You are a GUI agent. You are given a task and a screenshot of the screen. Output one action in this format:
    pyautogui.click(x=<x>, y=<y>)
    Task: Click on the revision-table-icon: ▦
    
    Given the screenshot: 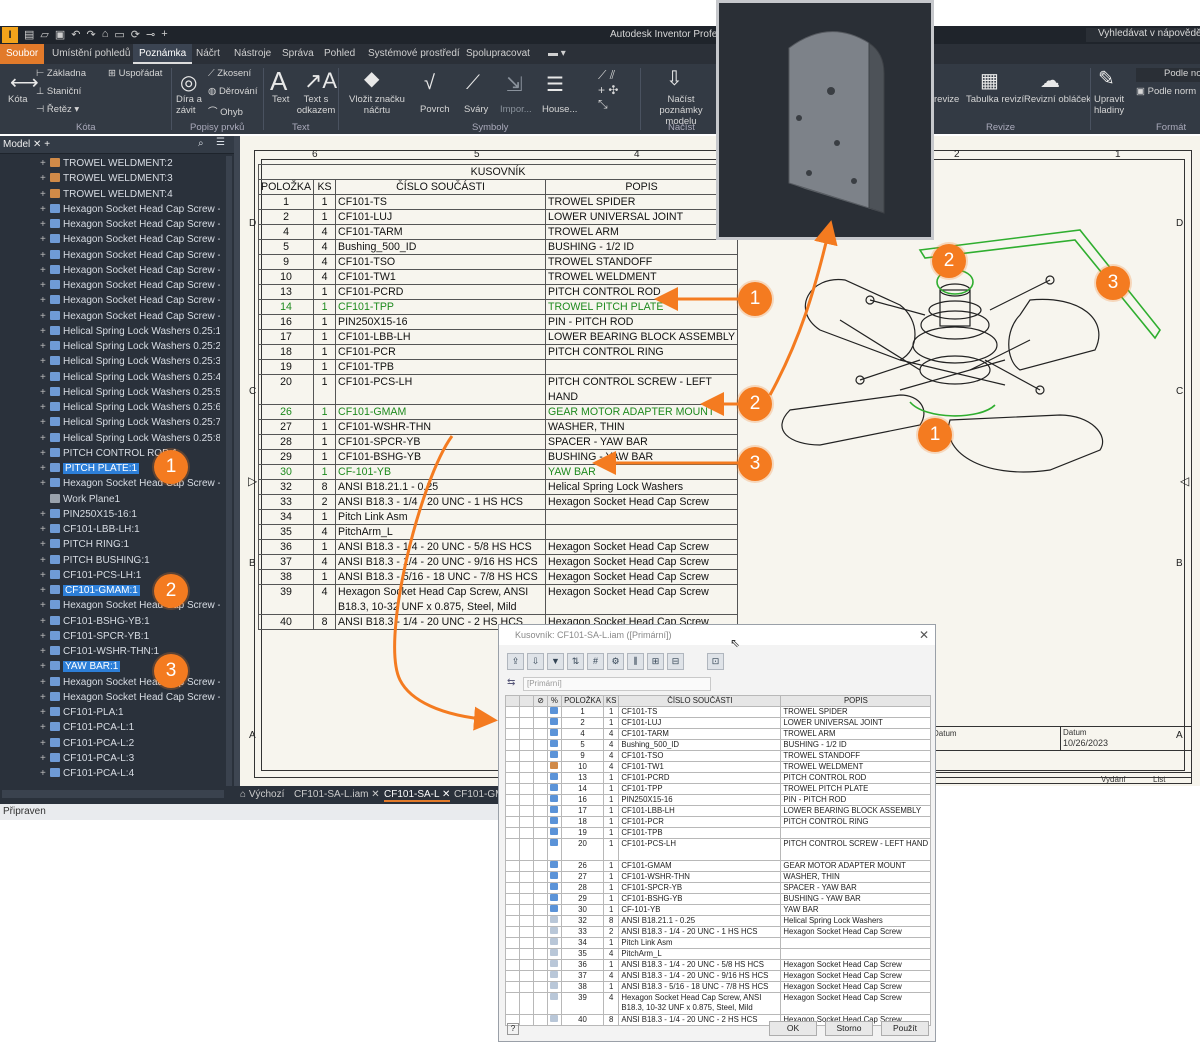 What is the action you would take?
    pyautogui.click(x=989, y=80)
    